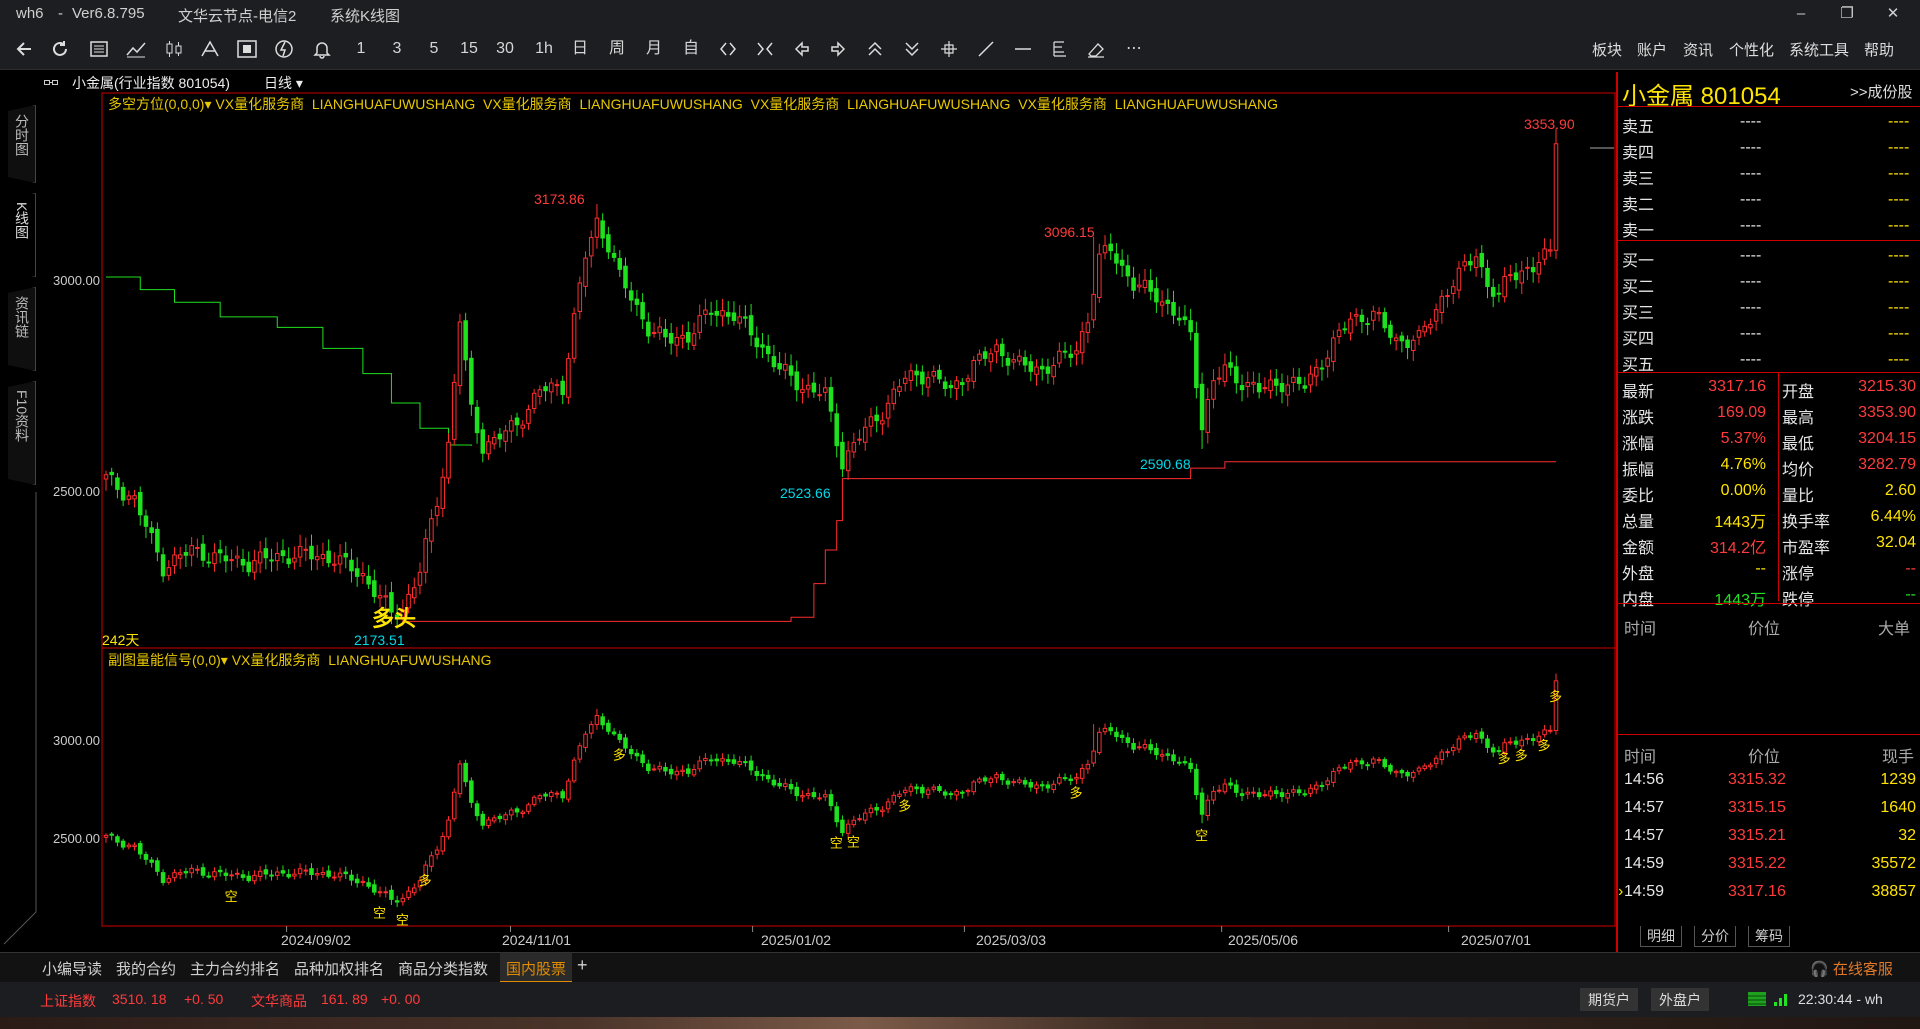 This screenshot has width=1920, height=1029. What do you see at coordinates (68, 1001) in the screenshot?
I see `index1-name: 上证指数` at bounding box center [68, 1001].